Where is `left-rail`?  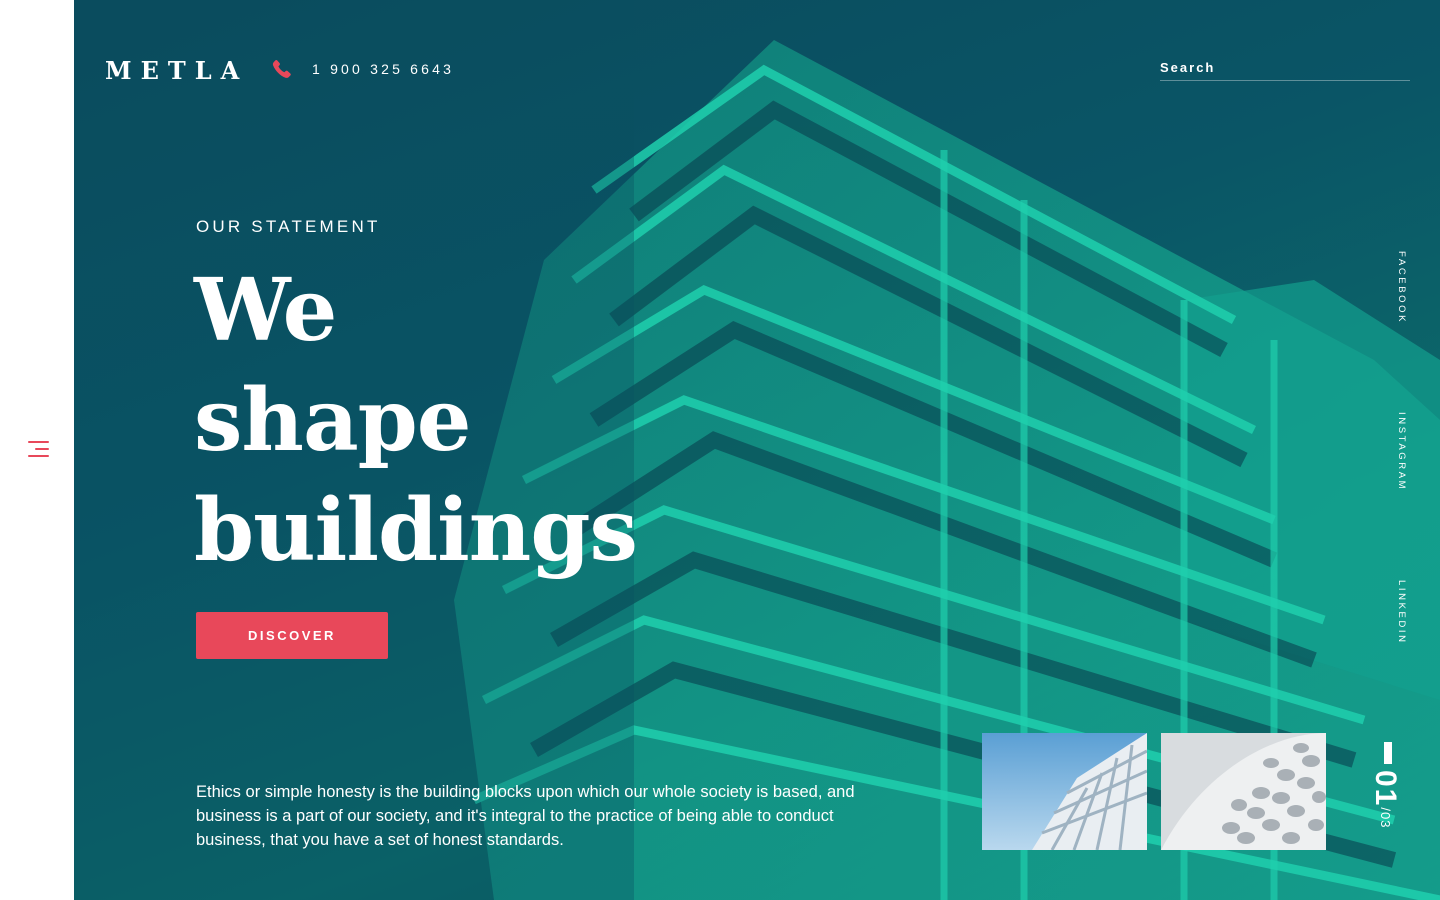
left-rail is located at coordinates (37, 450).